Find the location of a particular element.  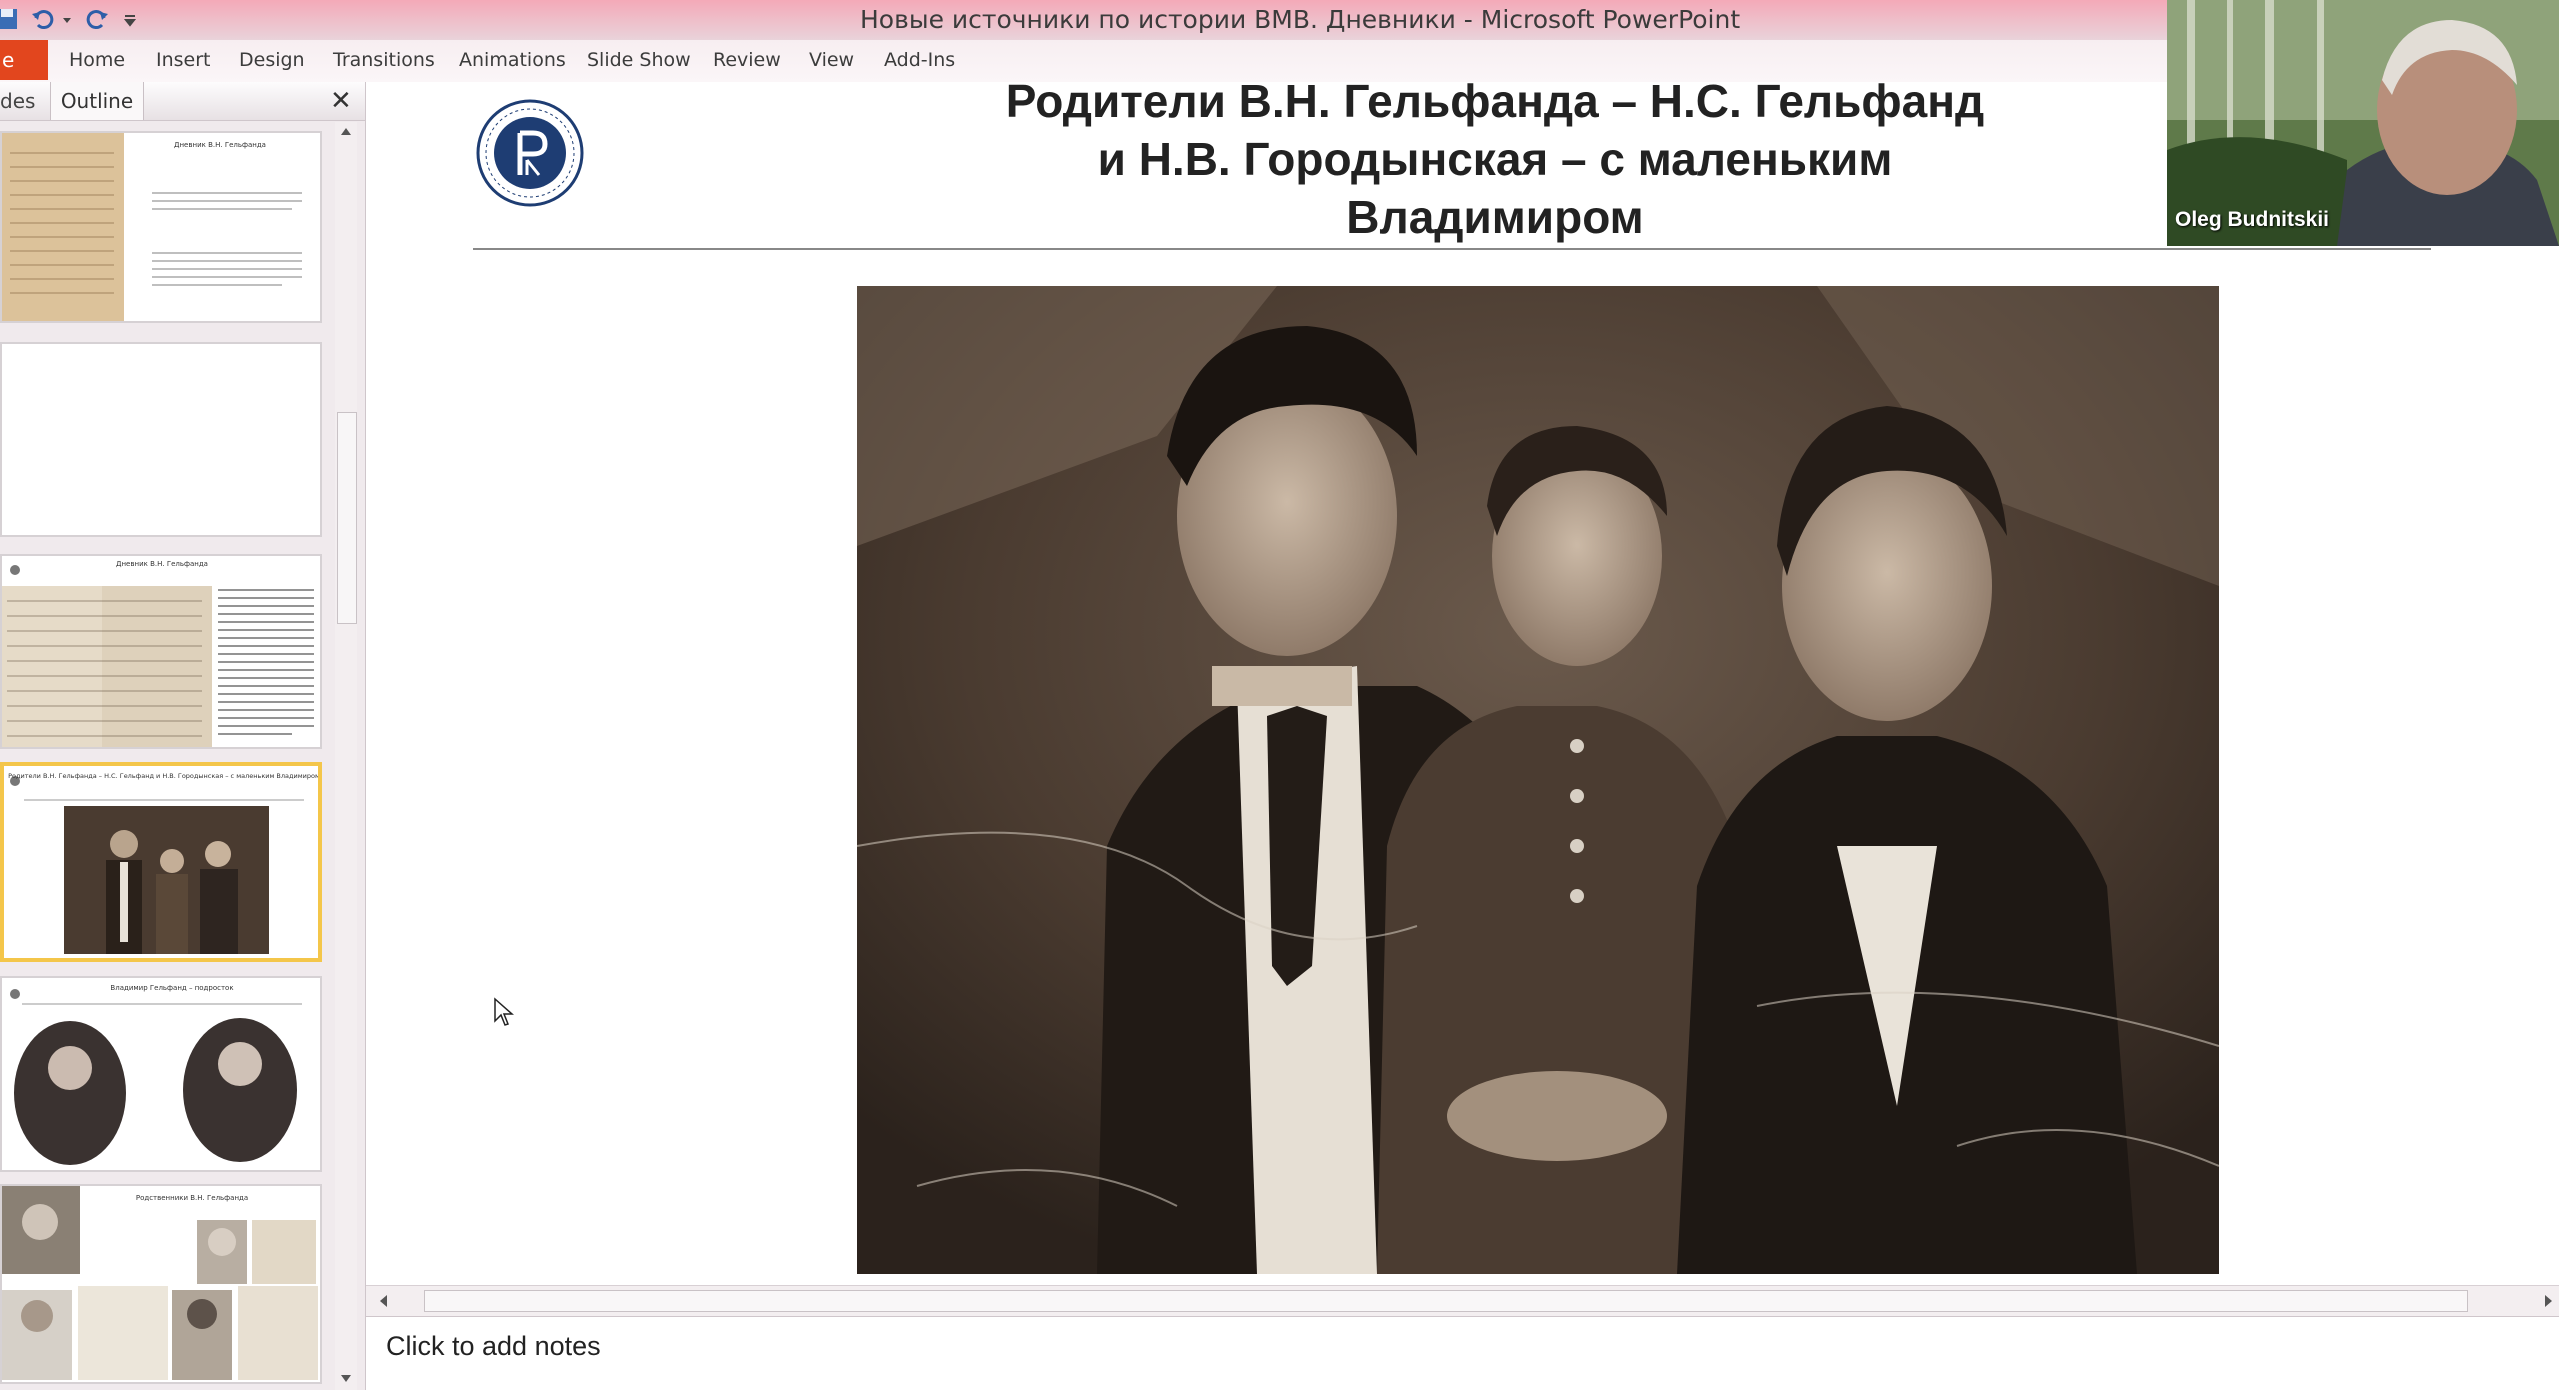

customize-toolbar-icon is located at coordinates (130, 19).